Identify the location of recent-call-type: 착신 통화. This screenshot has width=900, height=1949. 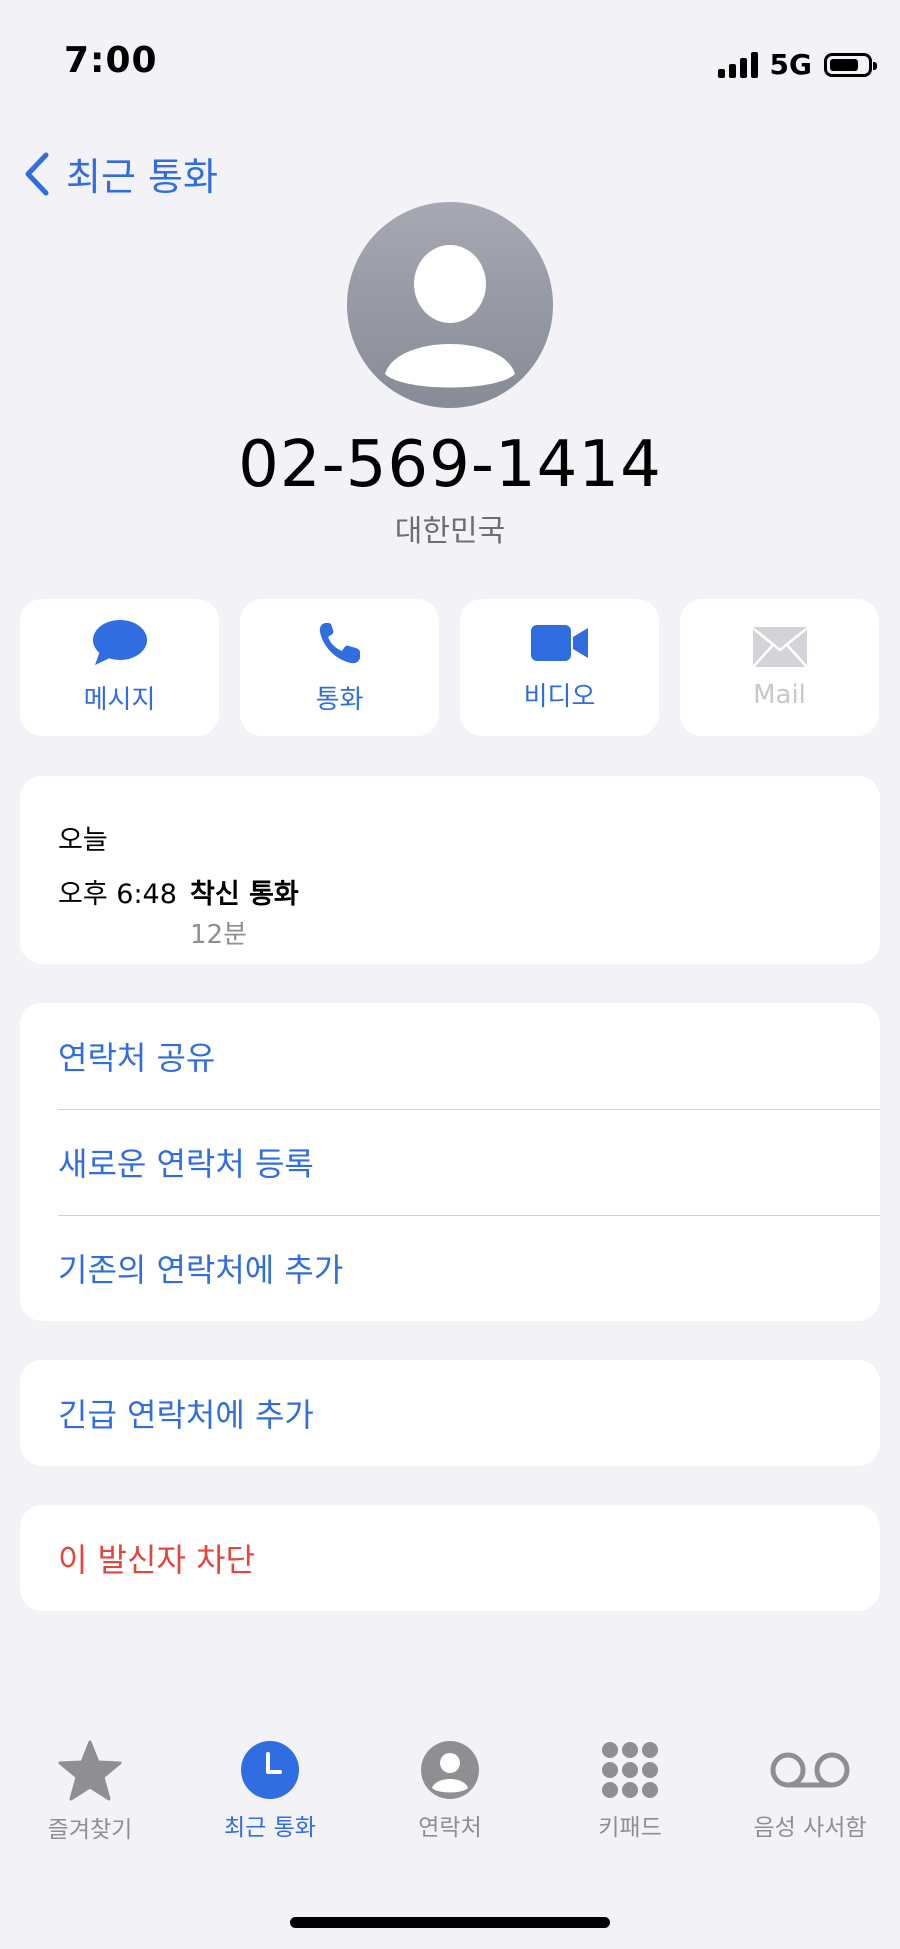
(244, 894).